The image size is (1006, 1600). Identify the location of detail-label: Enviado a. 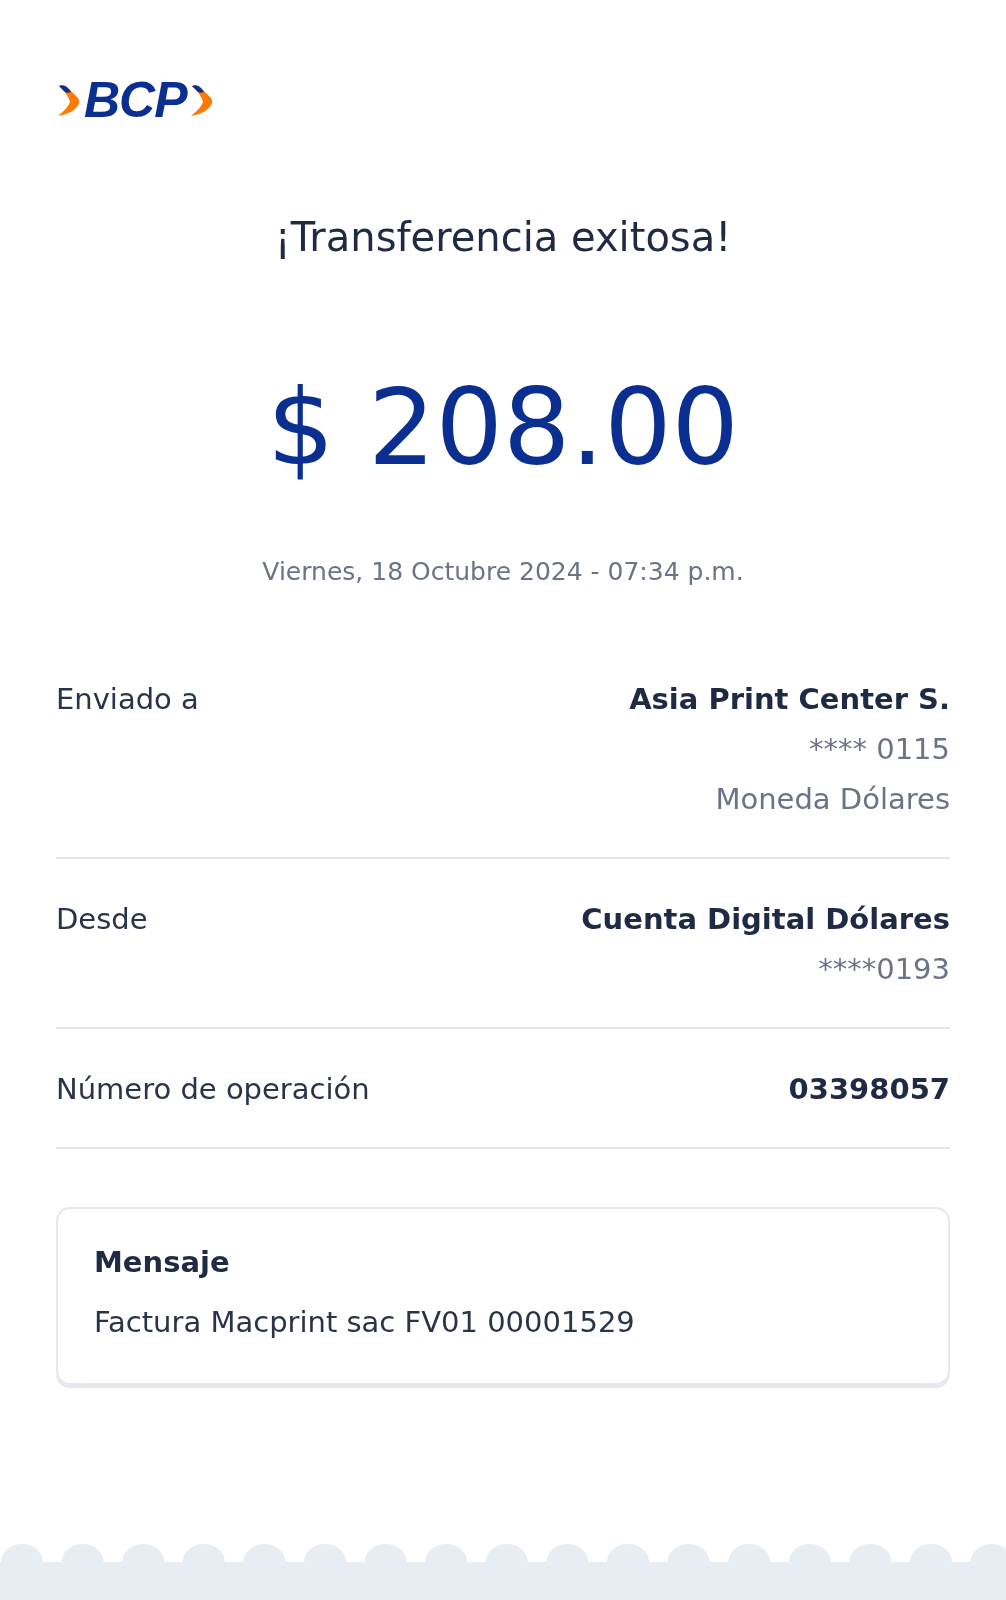
(127, 700).